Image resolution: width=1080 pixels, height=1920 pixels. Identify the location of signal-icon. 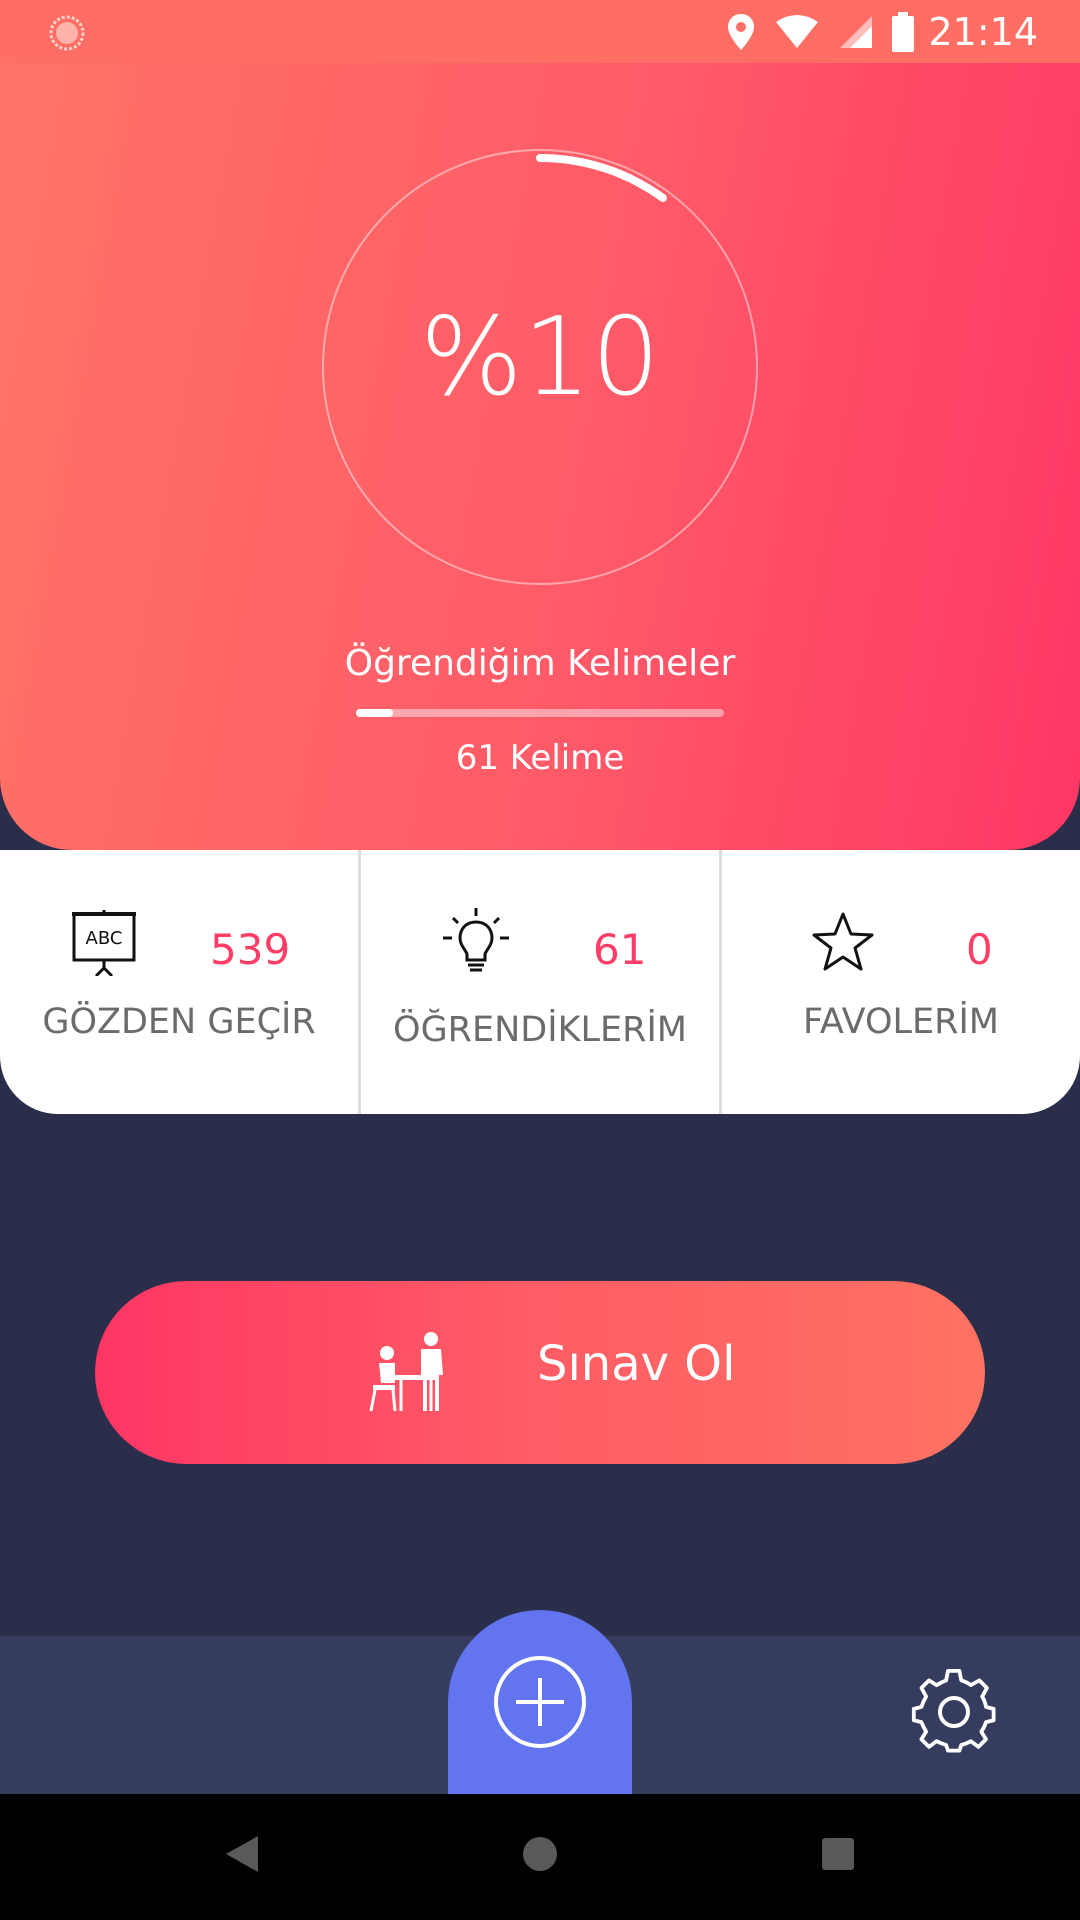
(856, 31).